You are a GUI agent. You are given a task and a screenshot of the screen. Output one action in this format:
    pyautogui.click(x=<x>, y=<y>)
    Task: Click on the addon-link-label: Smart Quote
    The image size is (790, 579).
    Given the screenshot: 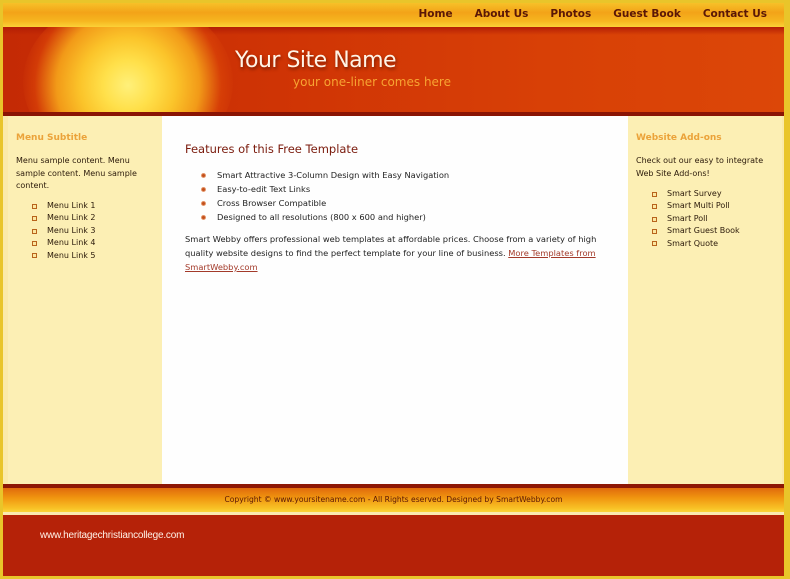 What is the action you would take?
    pyautogui.click(x=693, y=243)
    